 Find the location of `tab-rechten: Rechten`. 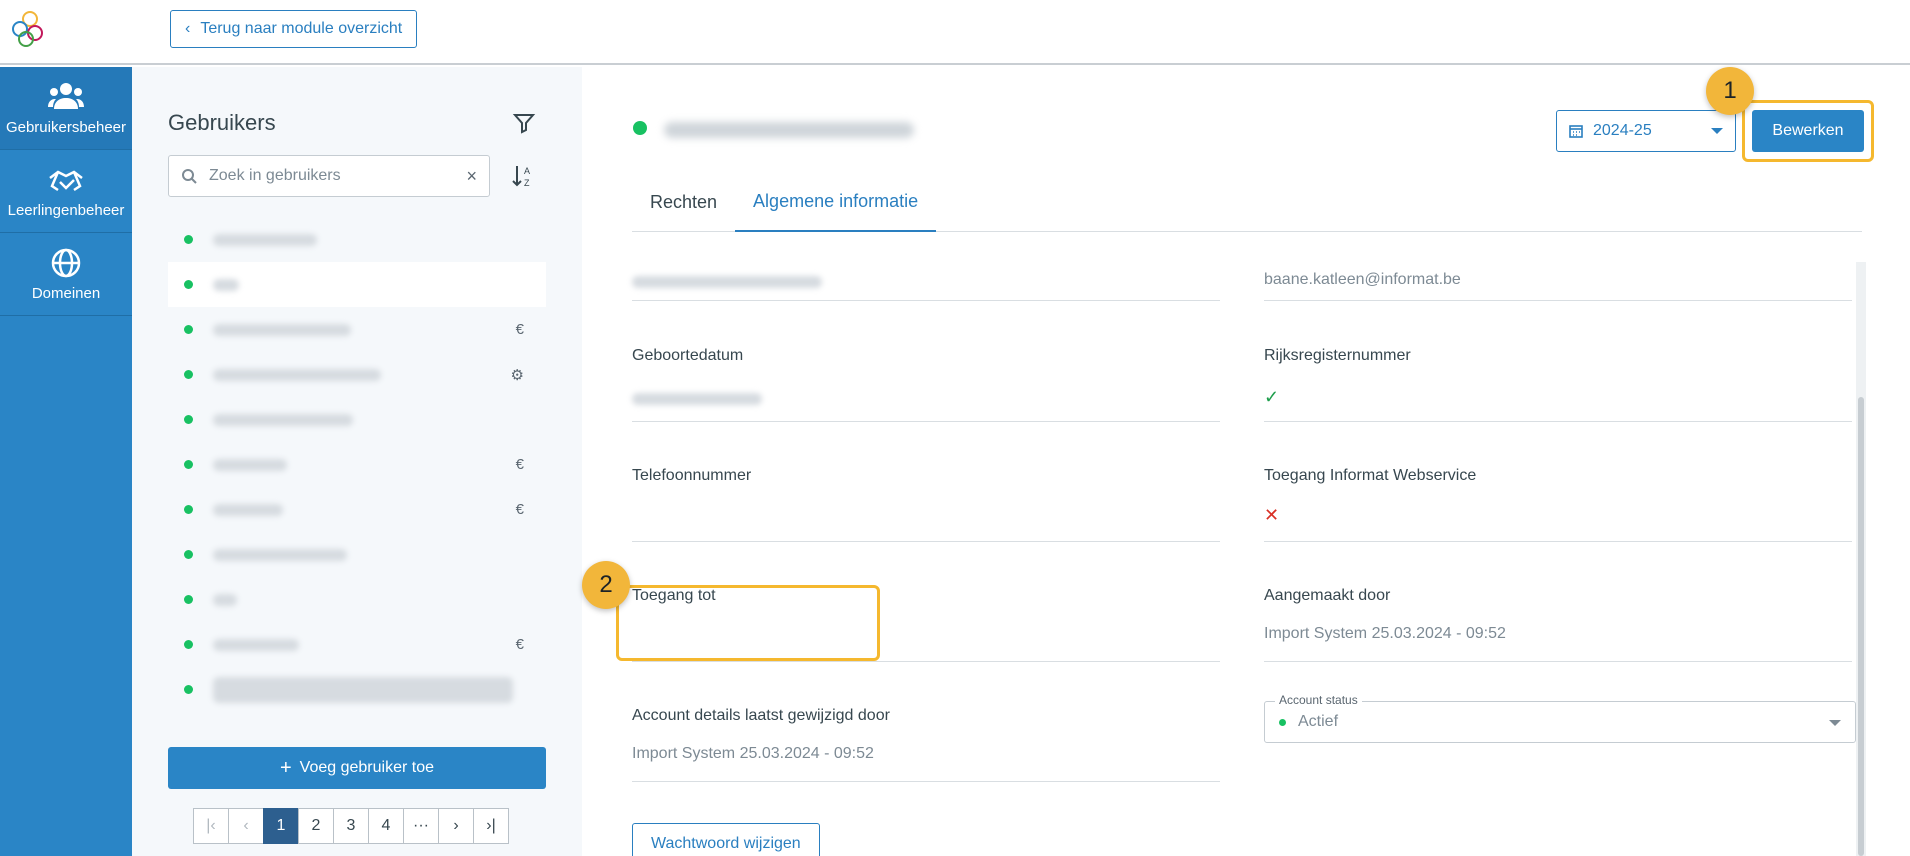

tab-rechten: Rechten is located at coordinates (683, 202).